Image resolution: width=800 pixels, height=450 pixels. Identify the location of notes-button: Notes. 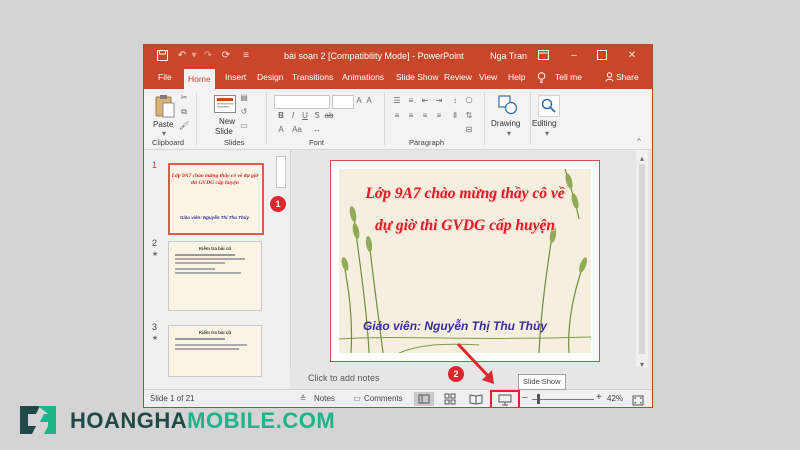
(324, 398).